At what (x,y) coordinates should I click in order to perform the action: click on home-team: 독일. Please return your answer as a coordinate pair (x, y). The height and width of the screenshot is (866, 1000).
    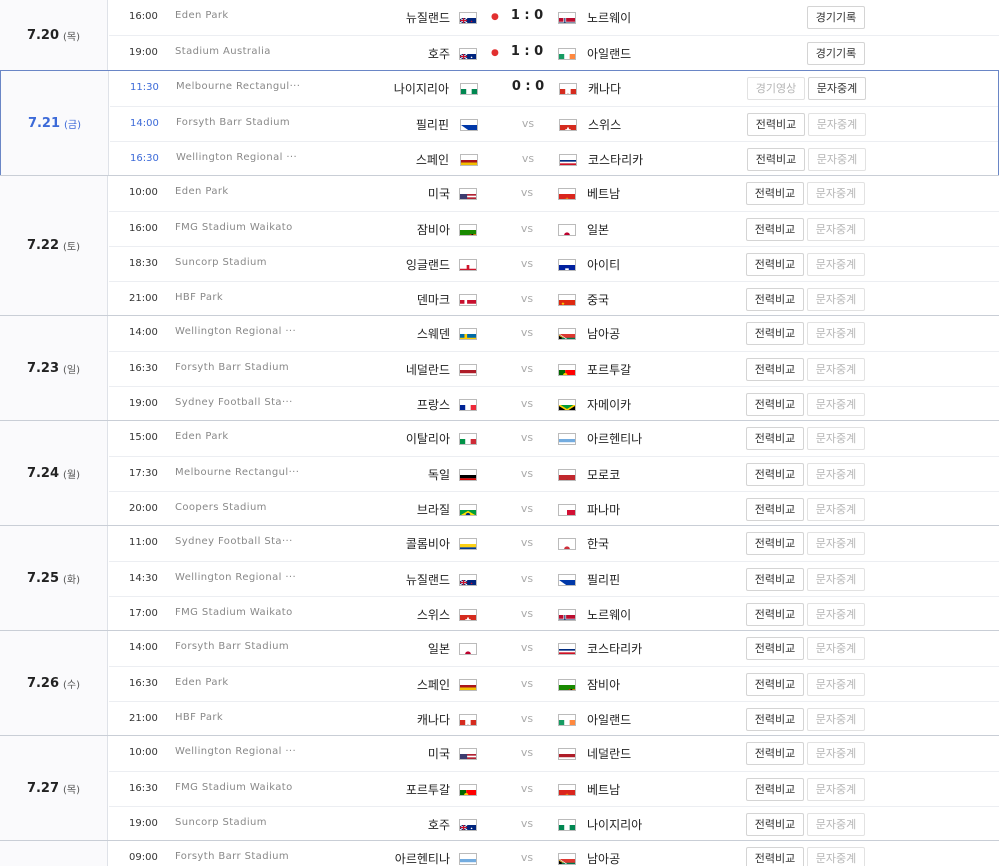
    Looking at the image, I should click on (439, 474).